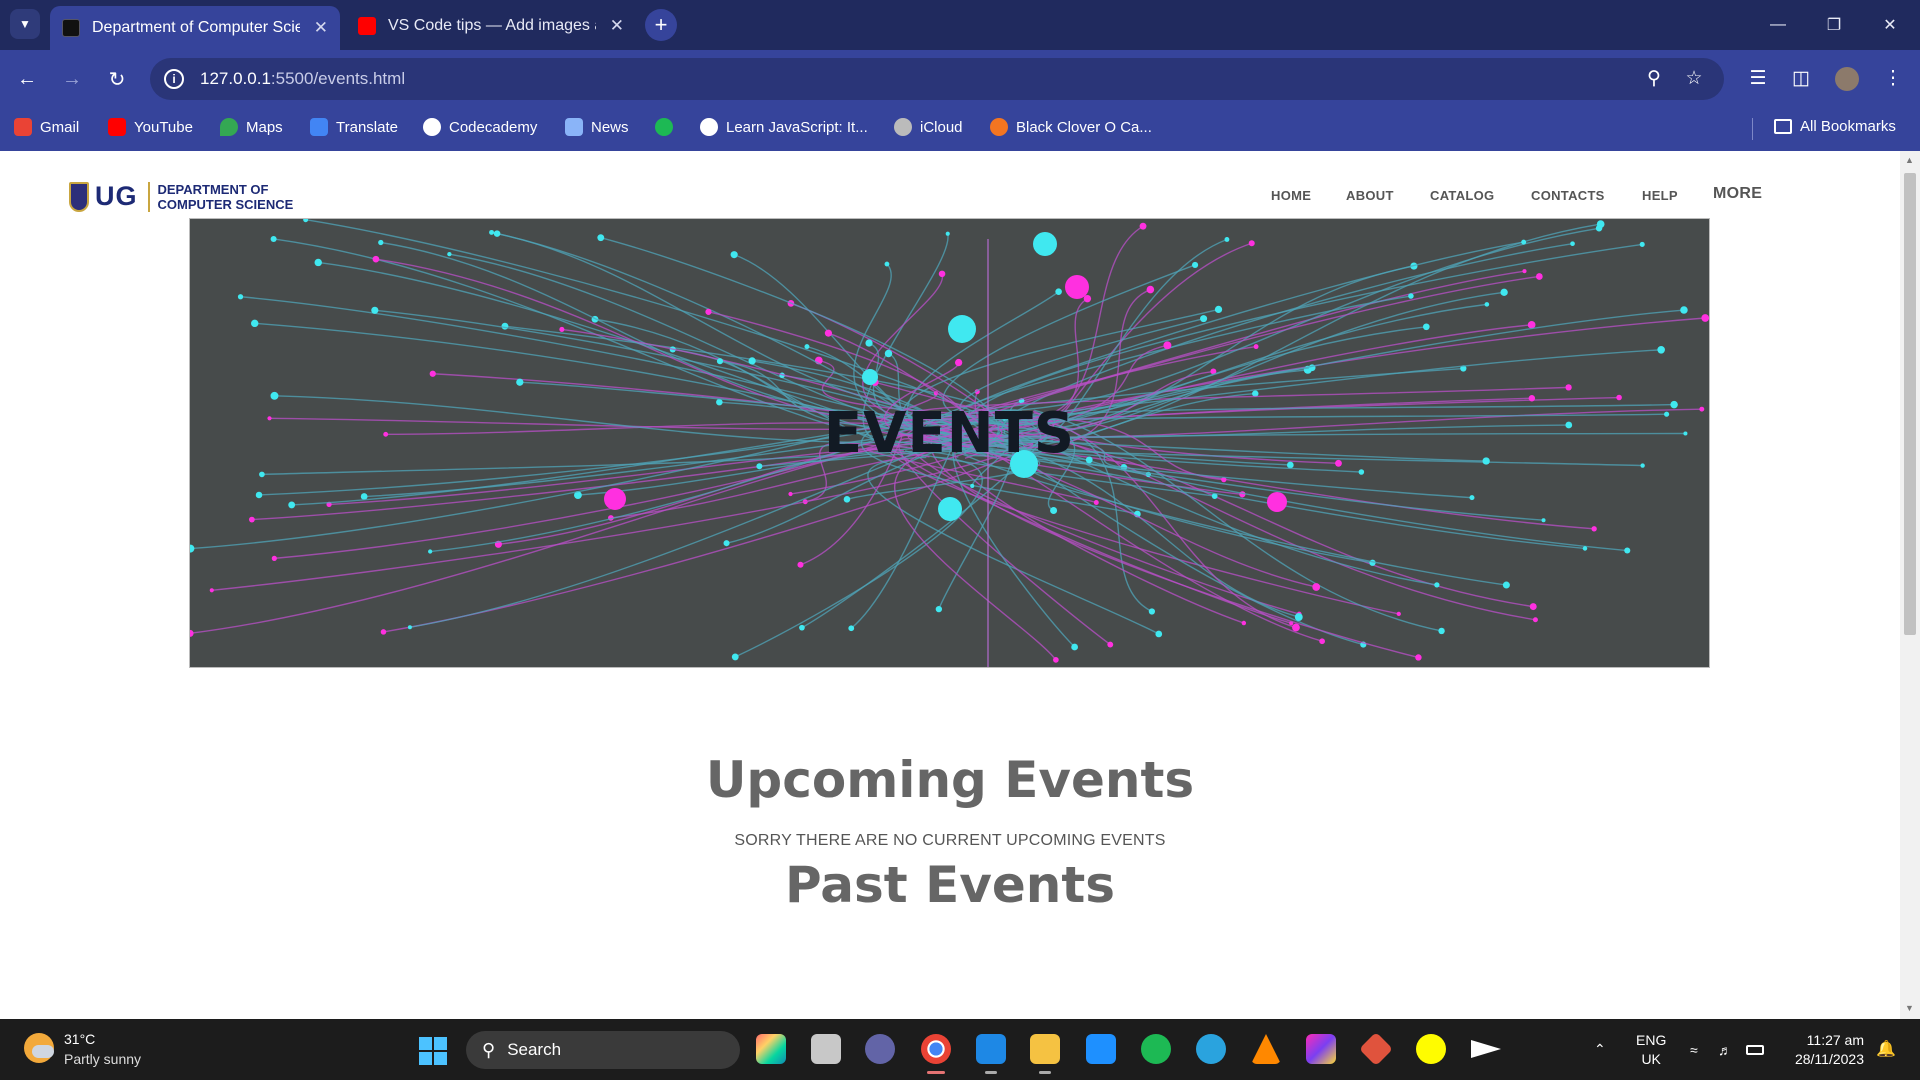 The width and height of the screenshot is (1920, 1080). Describe the element at coordinates (1600, 1049) in the screenshot. I see `show-hidden-icons-chevron-icon: ⌃` at that location.